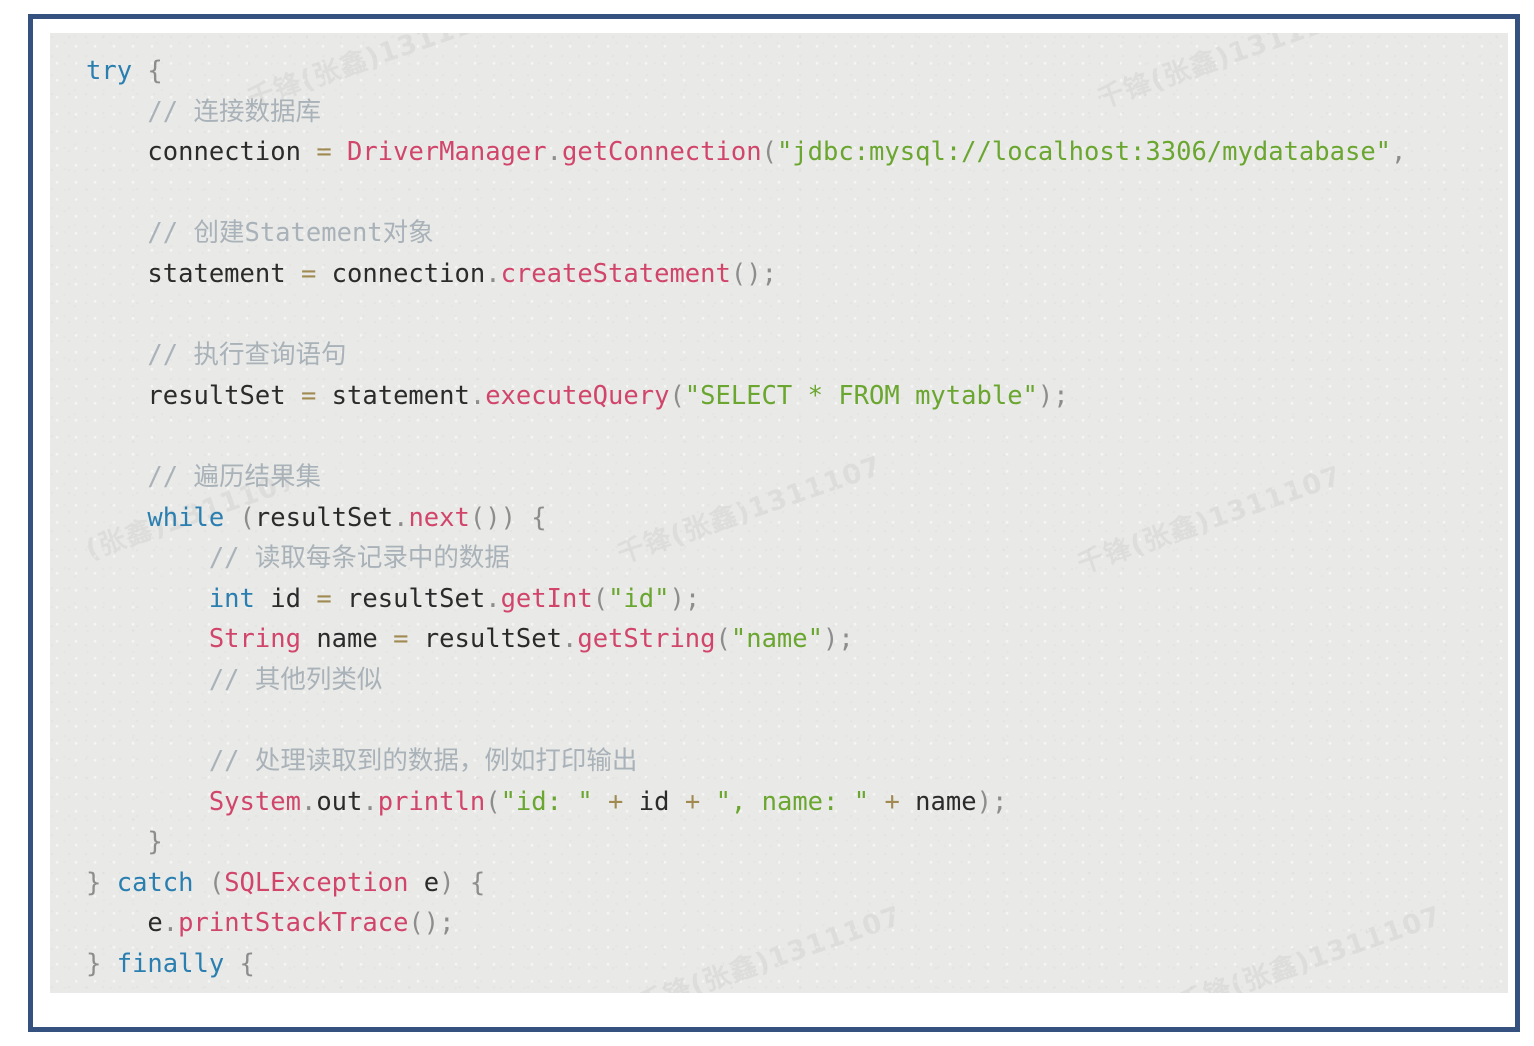 The image size is (1534, 1046). Describe the element at coordinates (792, 801) in the screenshot. I see `code-token-str: ", name: "` at that location.